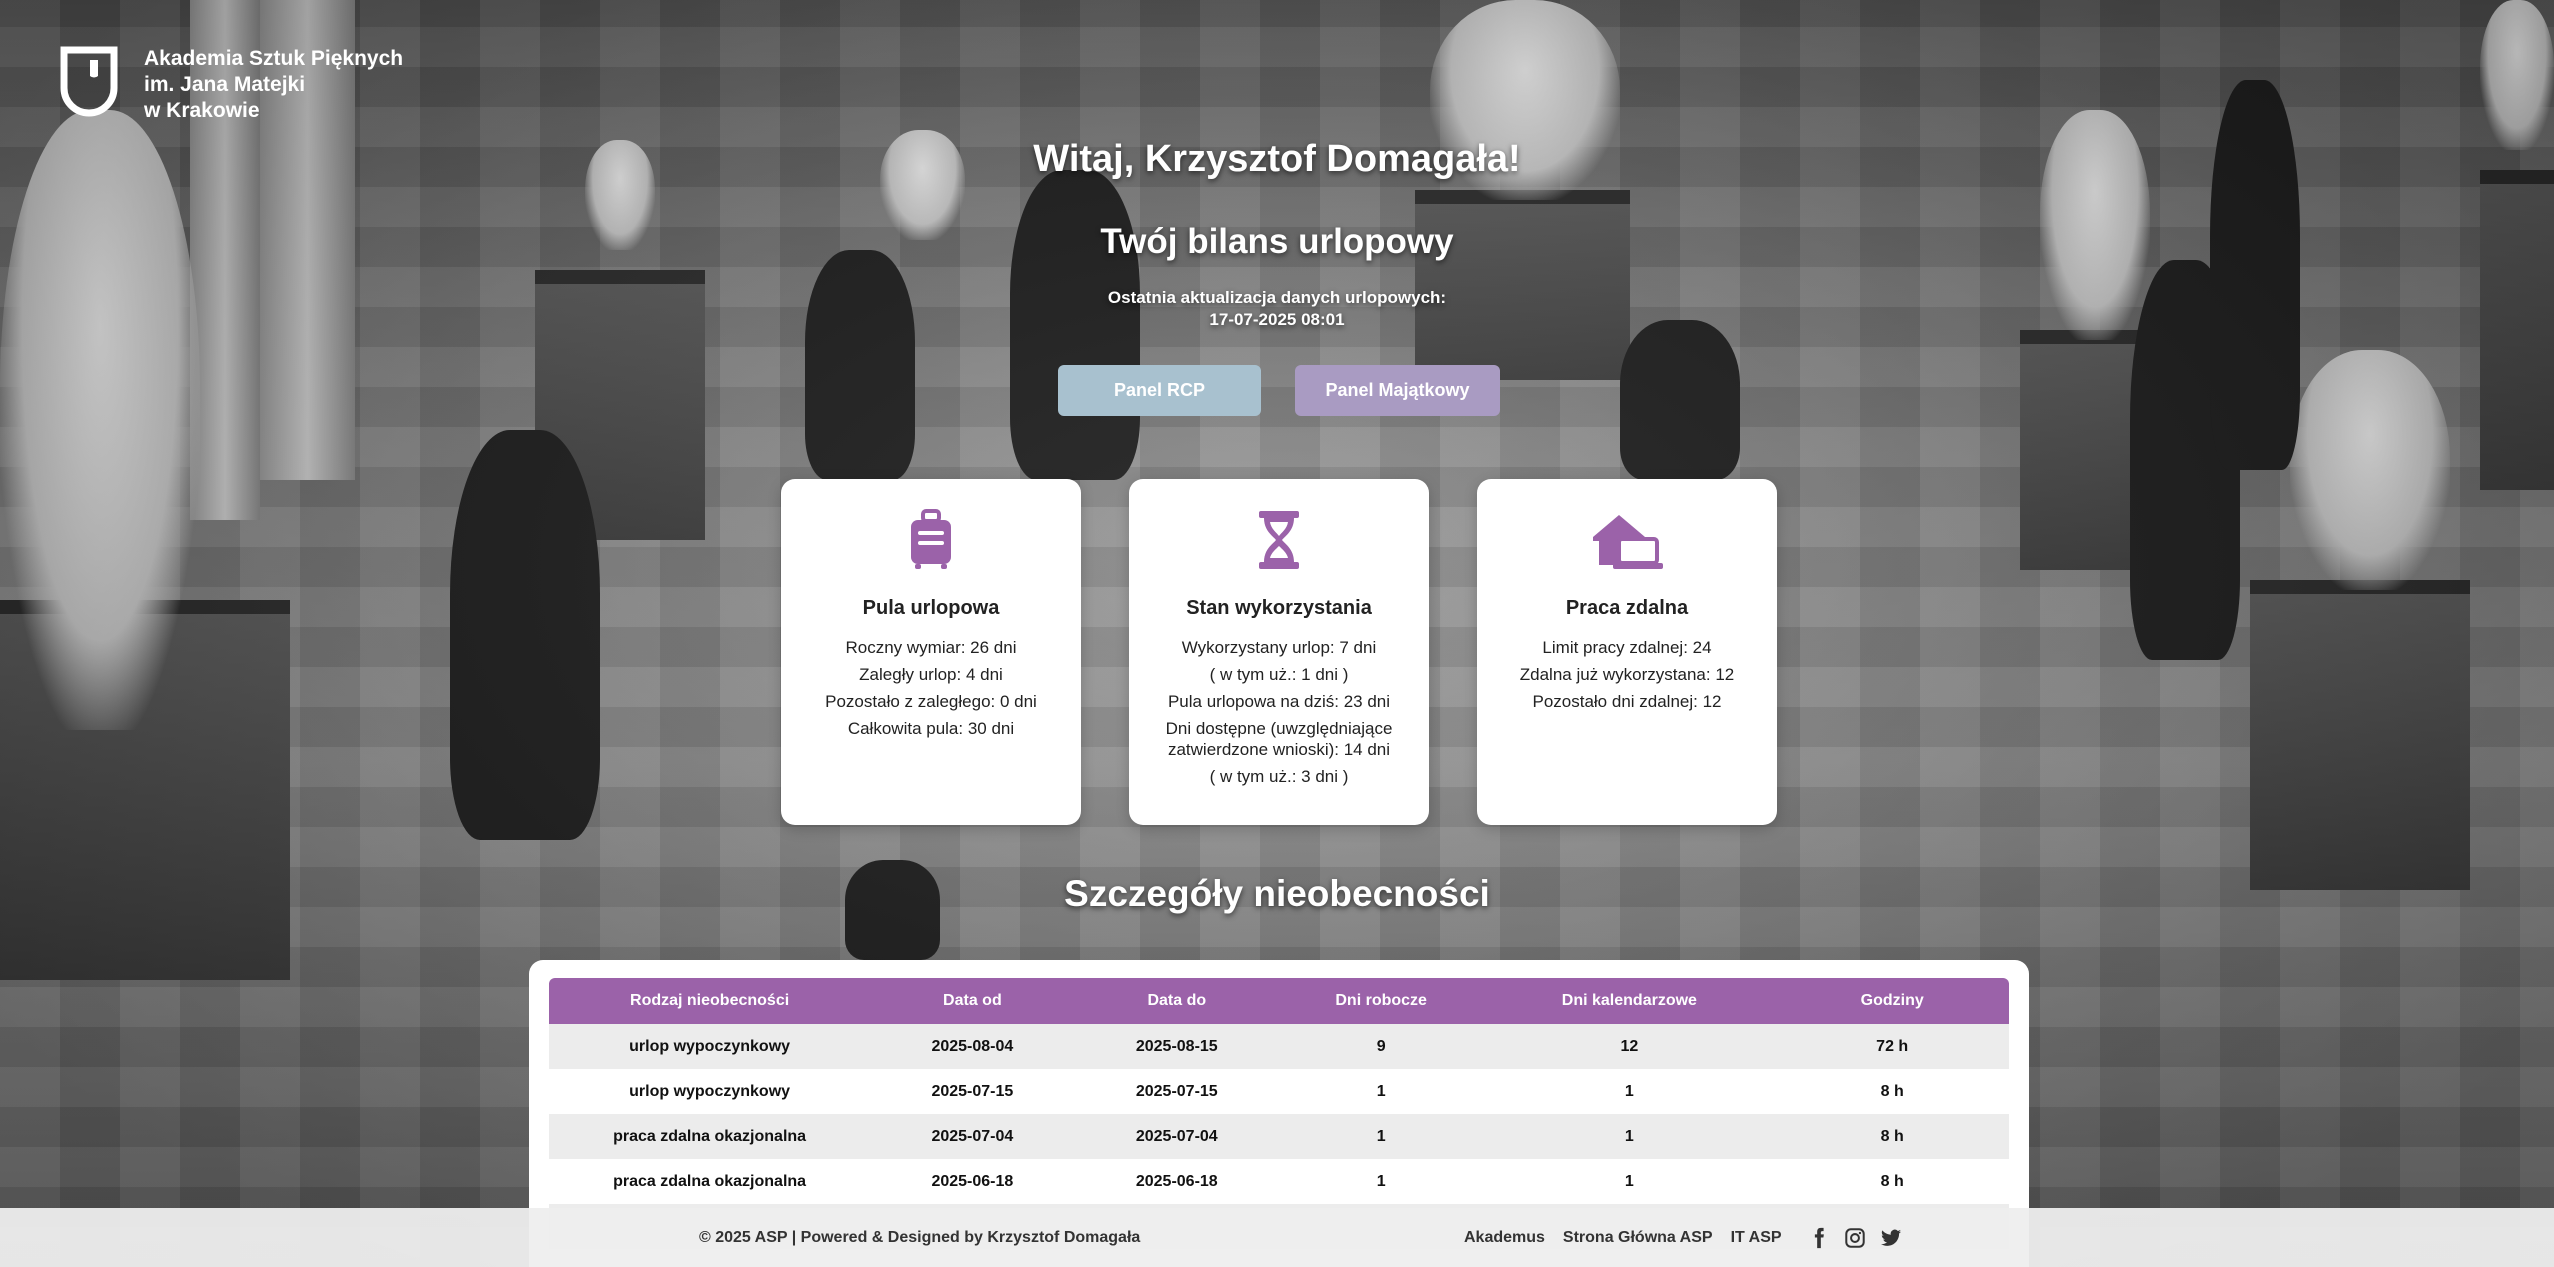  I want to click on column-header: Godziny, so click(1892, 1001).